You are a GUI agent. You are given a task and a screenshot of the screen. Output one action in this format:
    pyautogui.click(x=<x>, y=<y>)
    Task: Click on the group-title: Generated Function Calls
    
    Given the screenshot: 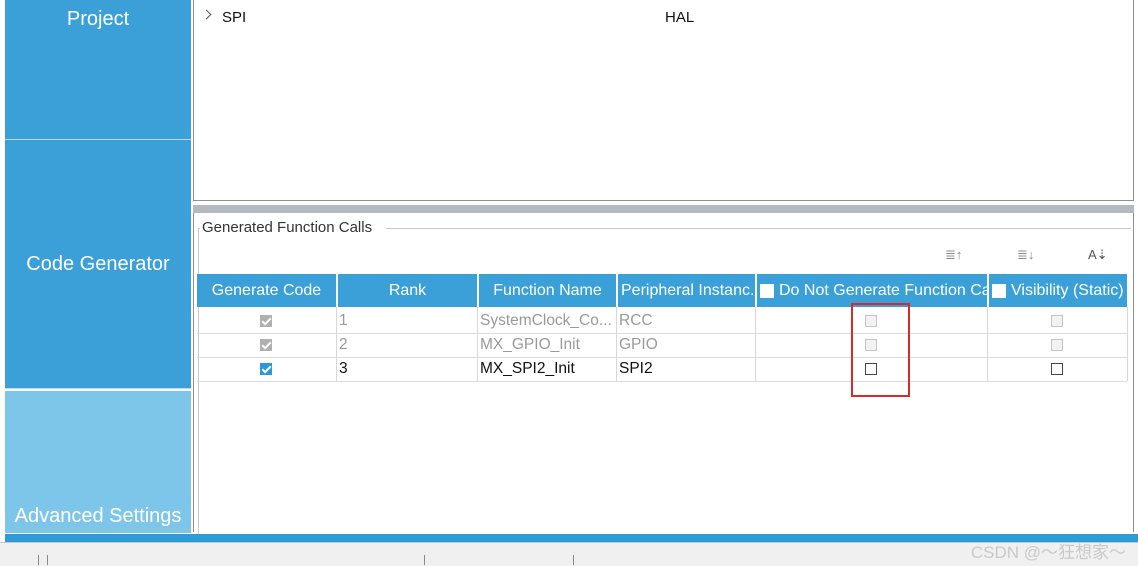 What is the action you would take?
    pyautogui.click(x=293, y=227)
    